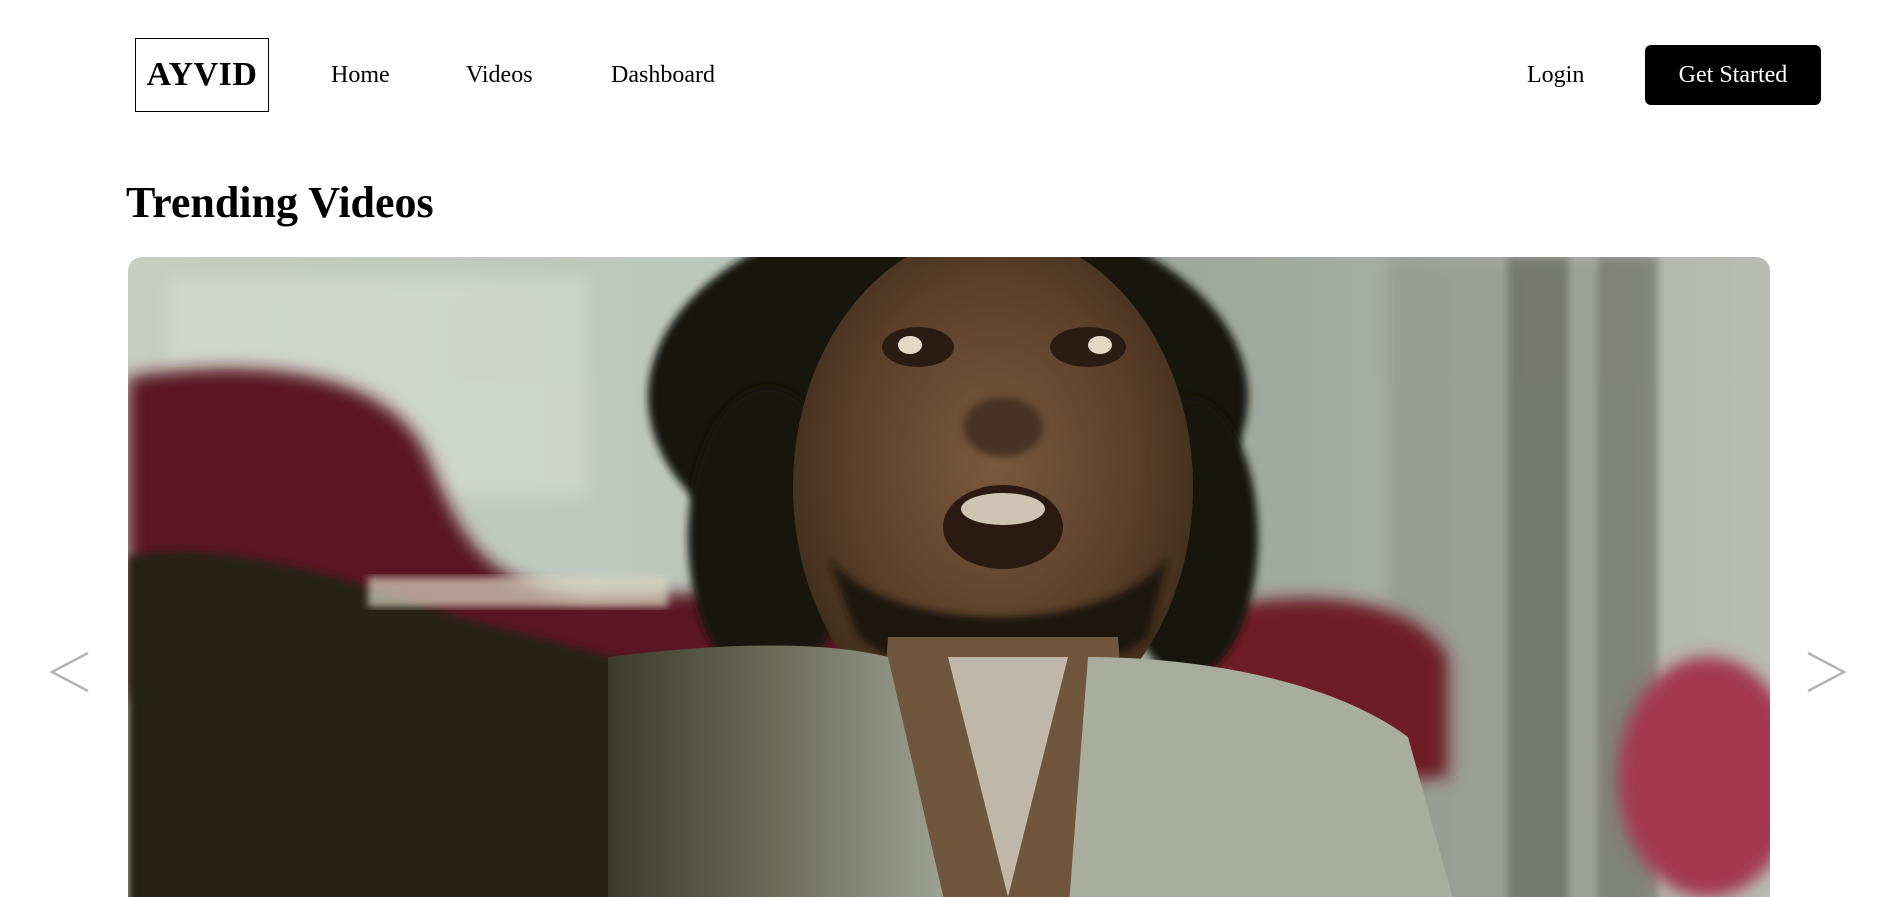 This screenshot has height=897, width=1894. I want to click on nav-link-home: Home, so click(360, 75).